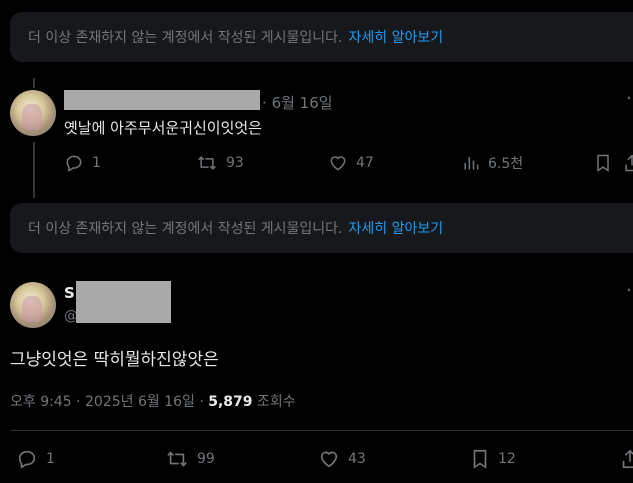 The width and height of the screenshot is (633, 483). What do you see at coordinates (351, 163) in the screenshot?
I see `like-button: 47` at bounding box center [351, 163].